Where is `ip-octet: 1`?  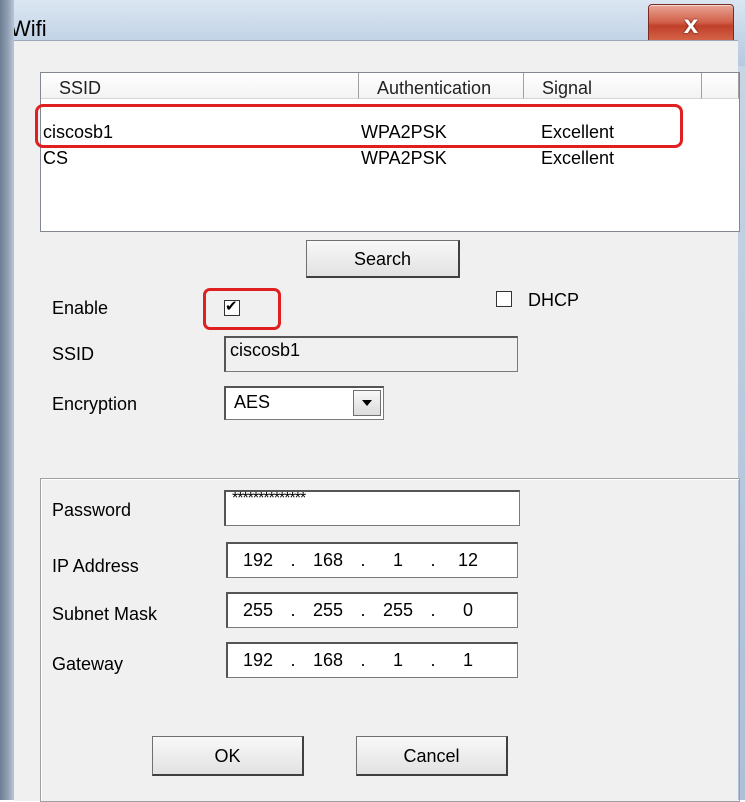
ip-octet: 1 is located at coordinates (397, 560).